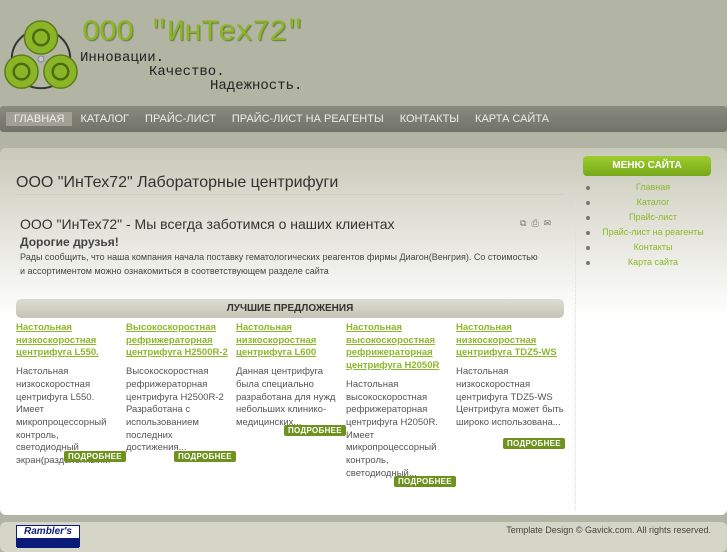 This screenshot has height=552, width=727. What do you see at coordinates (534, 224) in the screenshot?
I see `print-icon: ⎙` at bounding box center [534, 224].